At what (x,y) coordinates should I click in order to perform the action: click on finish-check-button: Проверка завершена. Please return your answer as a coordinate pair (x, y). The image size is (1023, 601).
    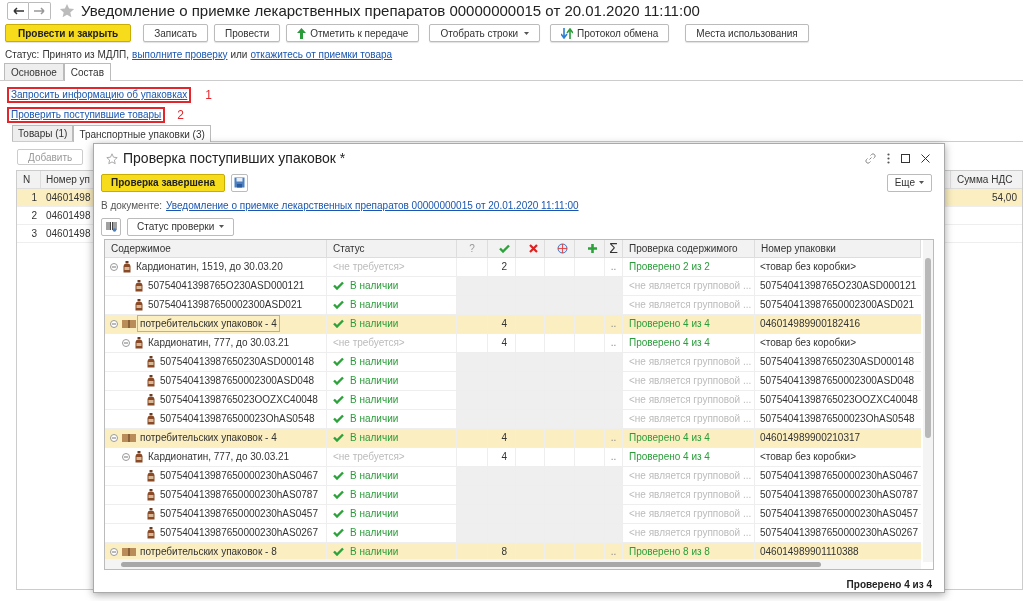
    Looking at the image, I should click on (163, 182).